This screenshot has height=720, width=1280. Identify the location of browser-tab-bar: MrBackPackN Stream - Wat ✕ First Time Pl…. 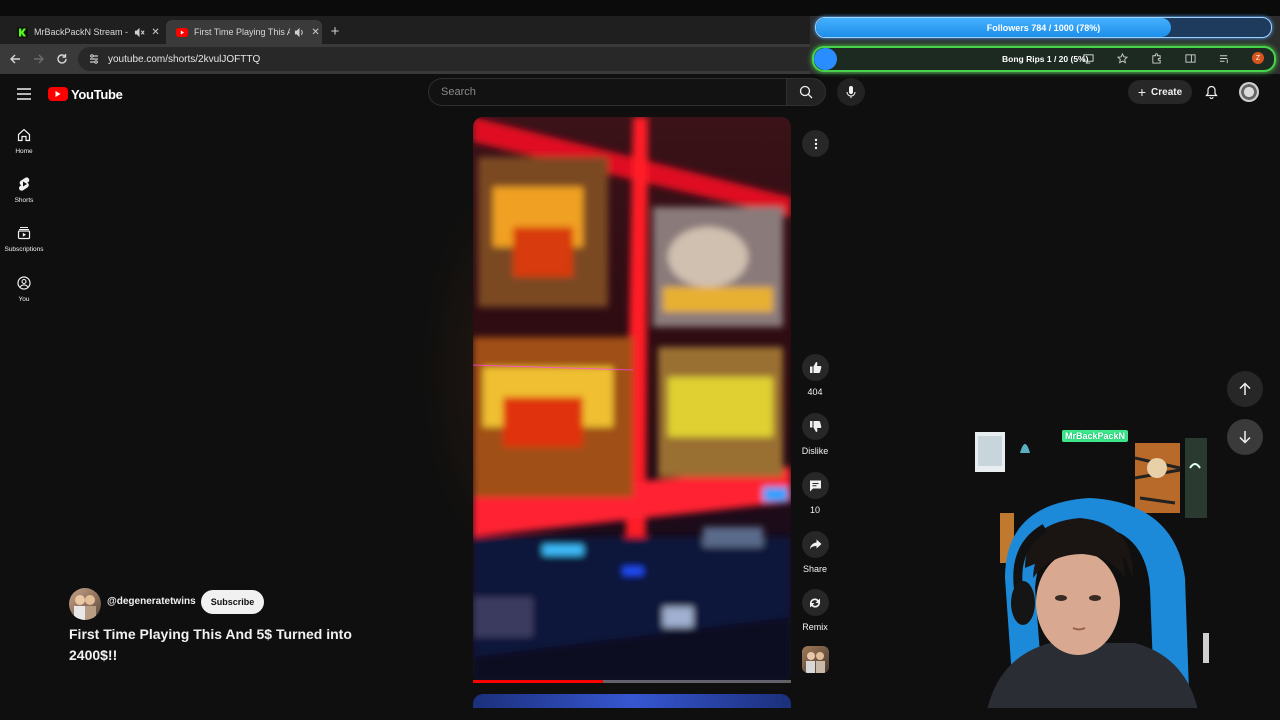
(405, 30).